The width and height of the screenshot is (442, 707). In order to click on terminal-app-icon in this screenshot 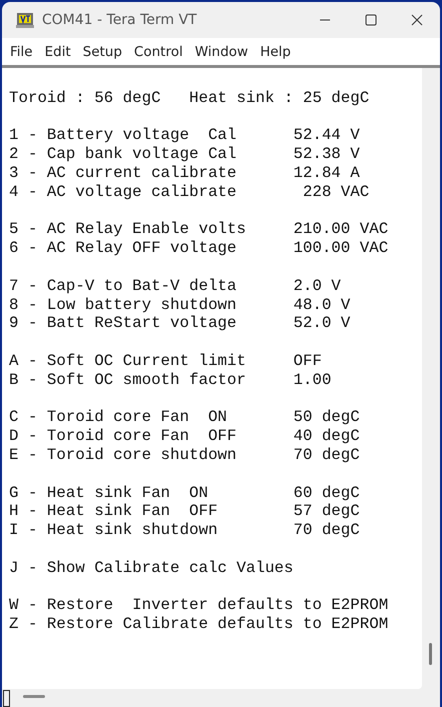, I will do `click(25, 20)`.